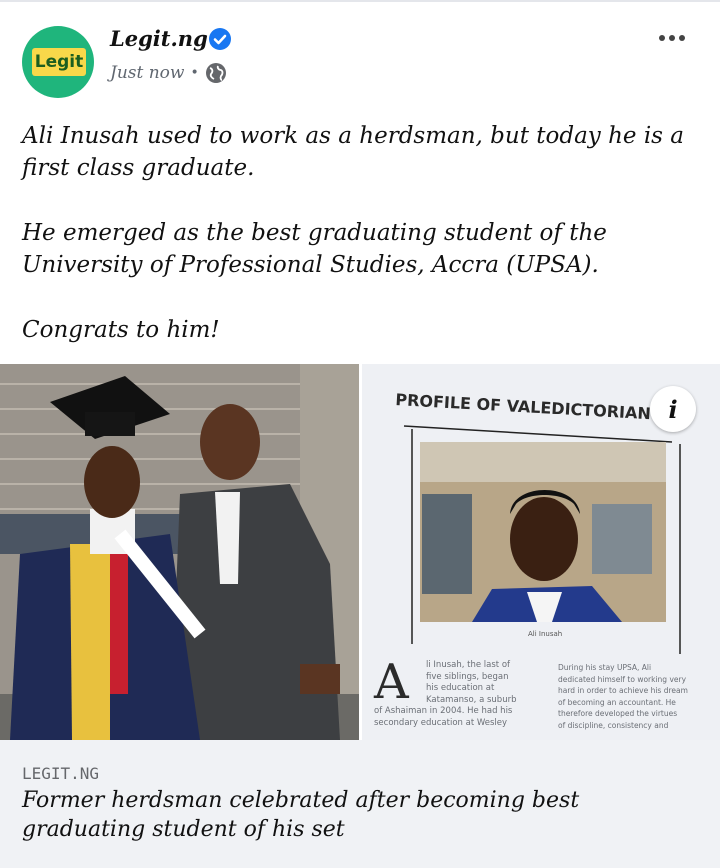  I want to click on article-line: therefore developed the virtues, so click(618, 713).